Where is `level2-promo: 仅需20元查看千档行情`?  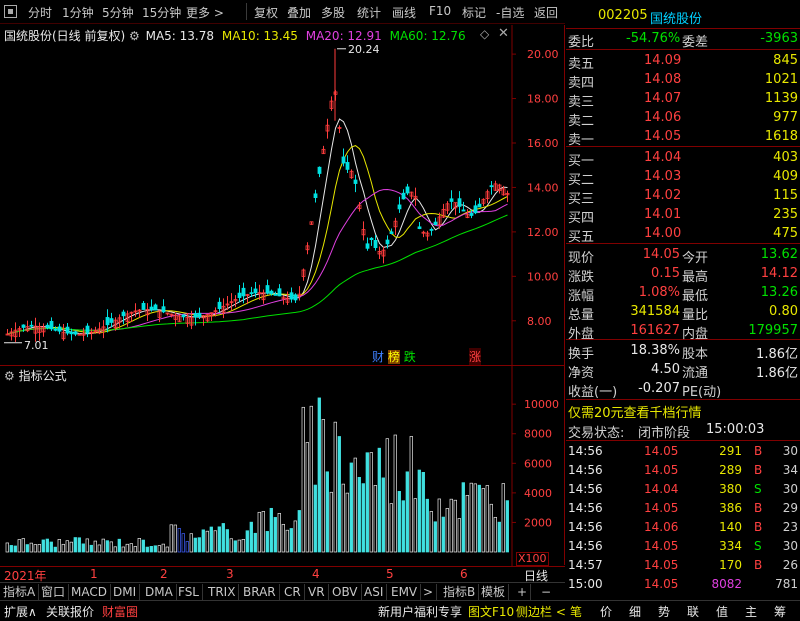 level2-promo: 仅需20元查看千档行情 is located at coordinates (635, 411).